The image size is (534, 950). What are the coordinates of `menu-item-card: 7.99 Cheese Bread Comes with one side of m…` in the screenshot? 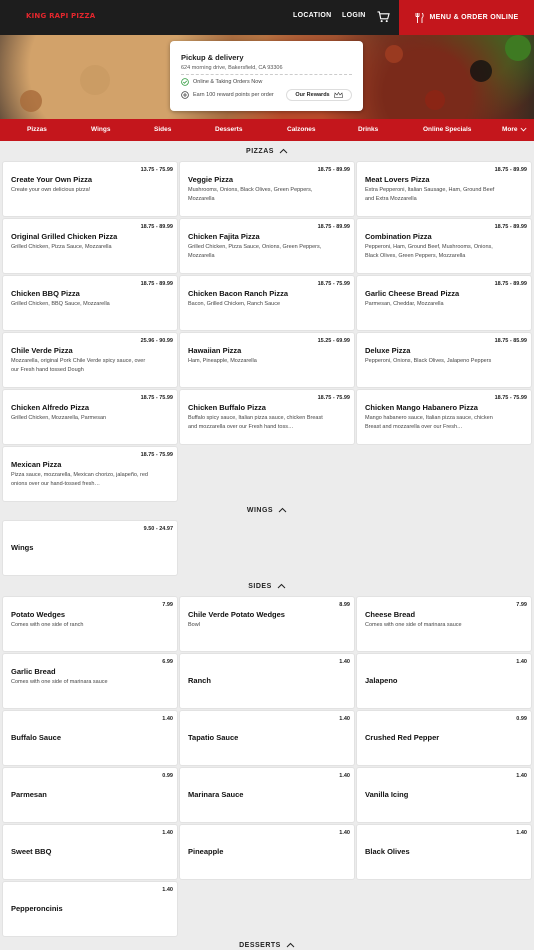 It's located at (444, 624).